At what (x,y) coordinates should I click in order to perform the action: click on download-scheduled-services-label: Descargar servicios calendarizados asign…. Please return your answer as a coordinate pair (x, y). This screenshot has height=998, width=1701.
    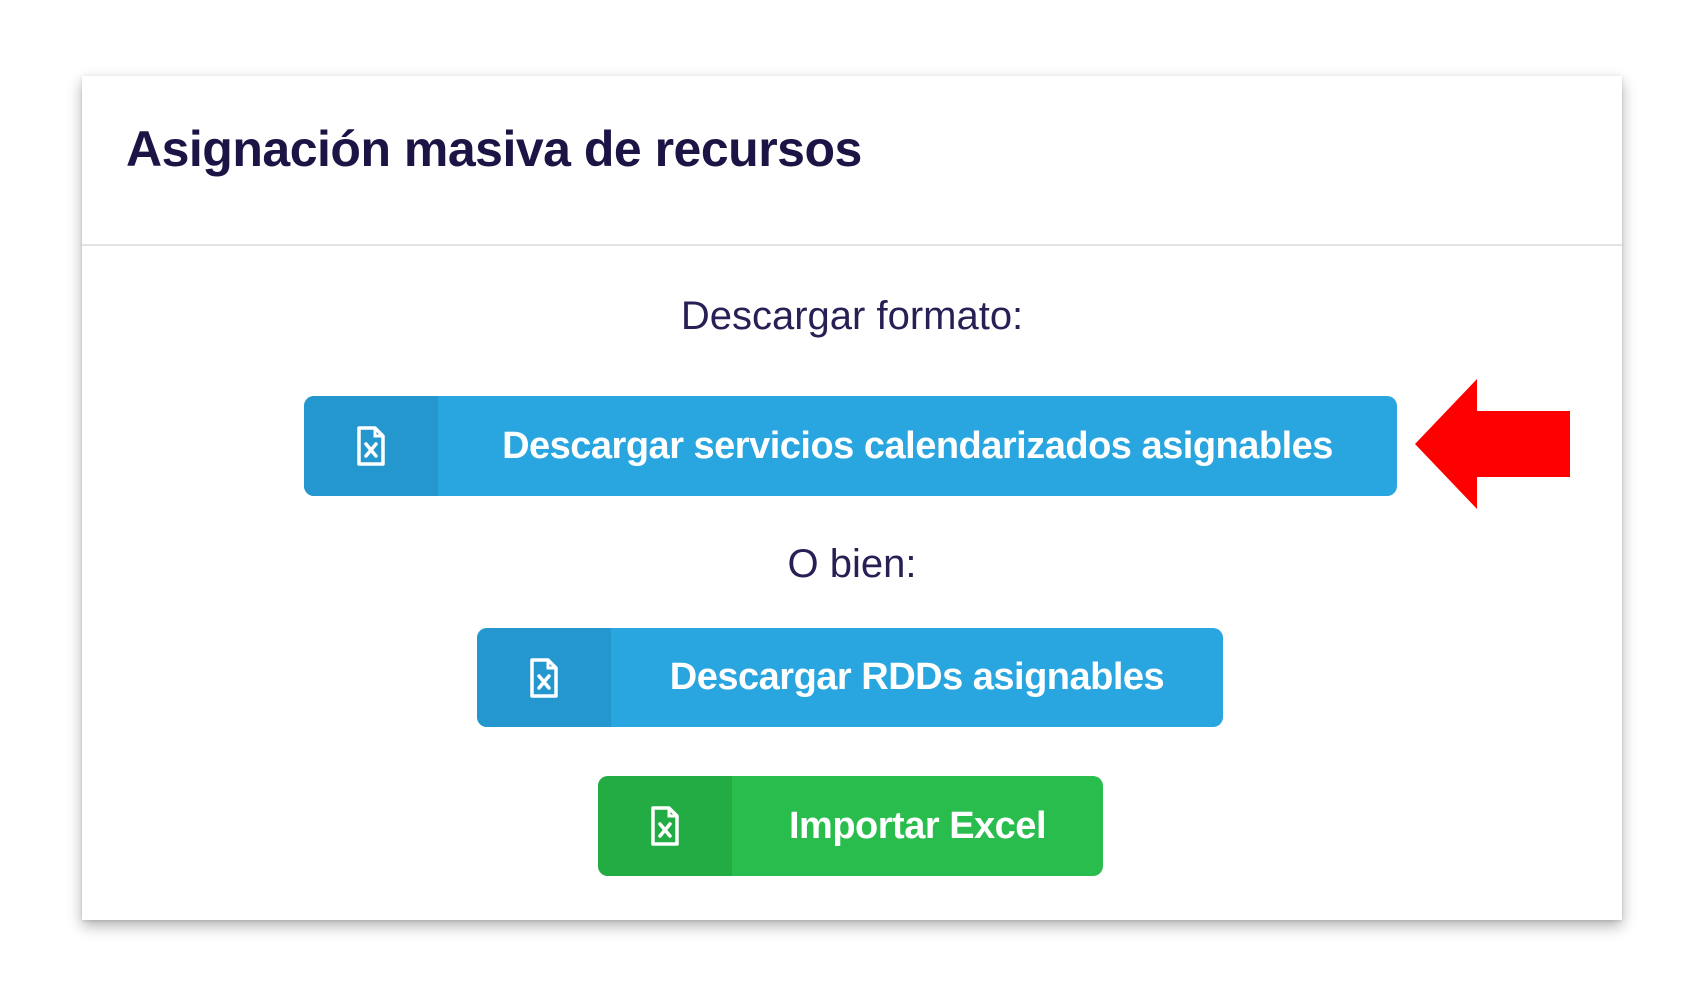
    Looking at the image, I should click on (917, 445).